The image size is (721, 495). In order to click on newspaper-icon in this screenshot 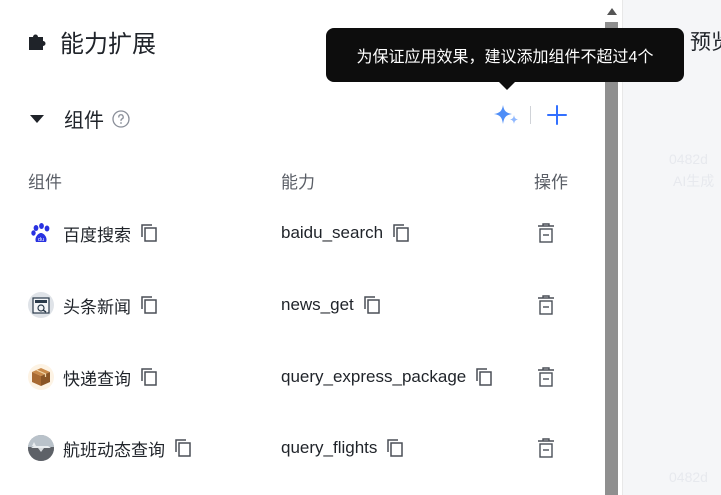, I will do `click(41, 305)`.